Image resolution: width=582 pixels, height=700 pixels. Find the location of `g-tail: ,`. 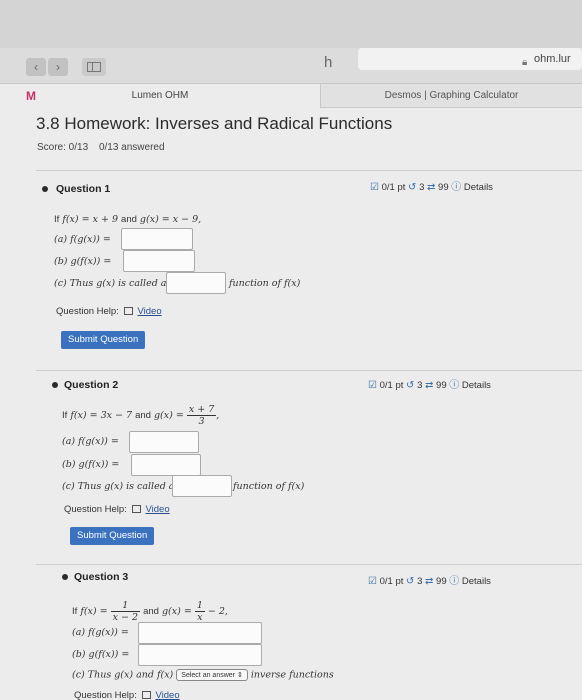

g-tail: , is located at coordinates (218, 415).